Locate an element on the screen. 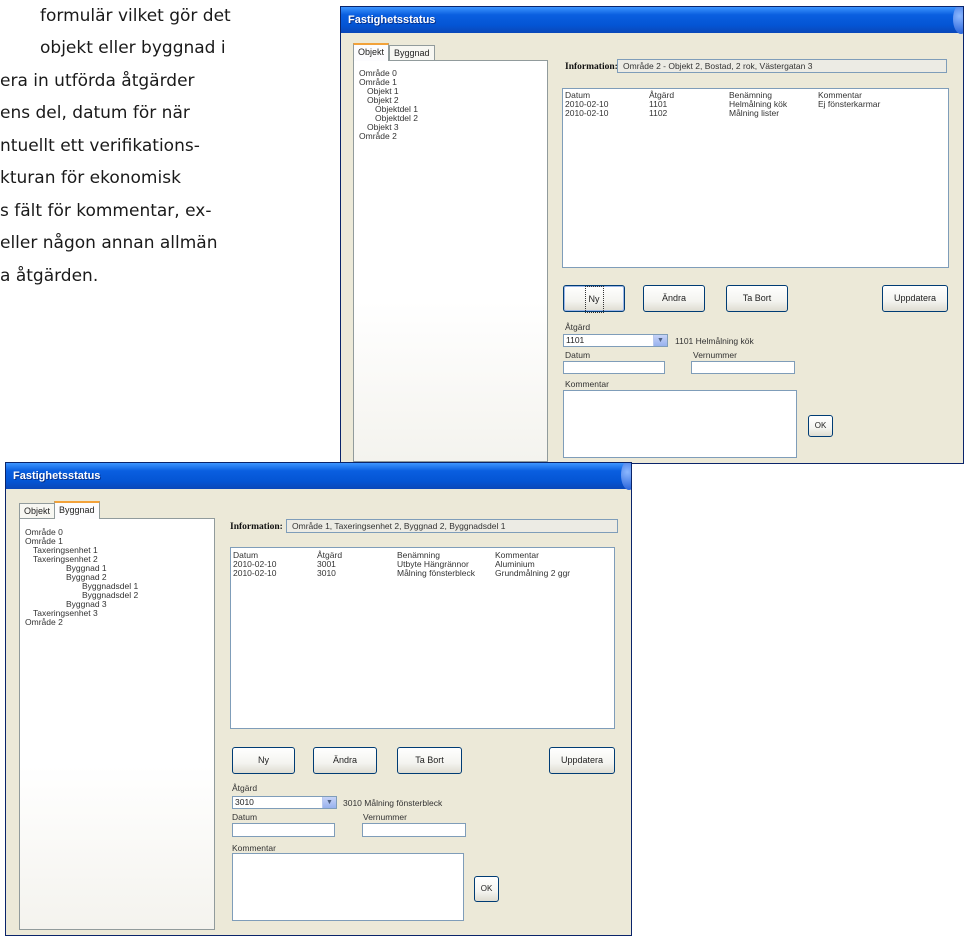 The image size is (964, 936). atgard-select: 1101 ▼ is located at coordinates (615, 340).